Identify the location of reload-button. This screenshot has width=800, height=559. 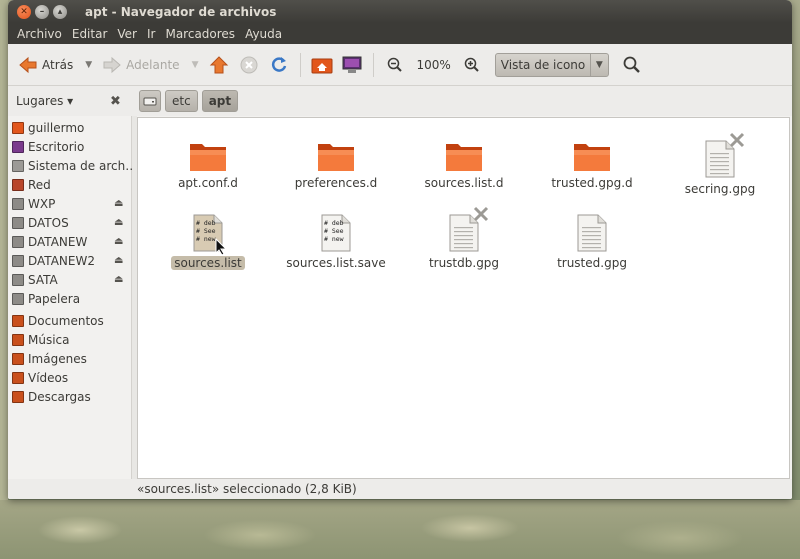
(279, 65).